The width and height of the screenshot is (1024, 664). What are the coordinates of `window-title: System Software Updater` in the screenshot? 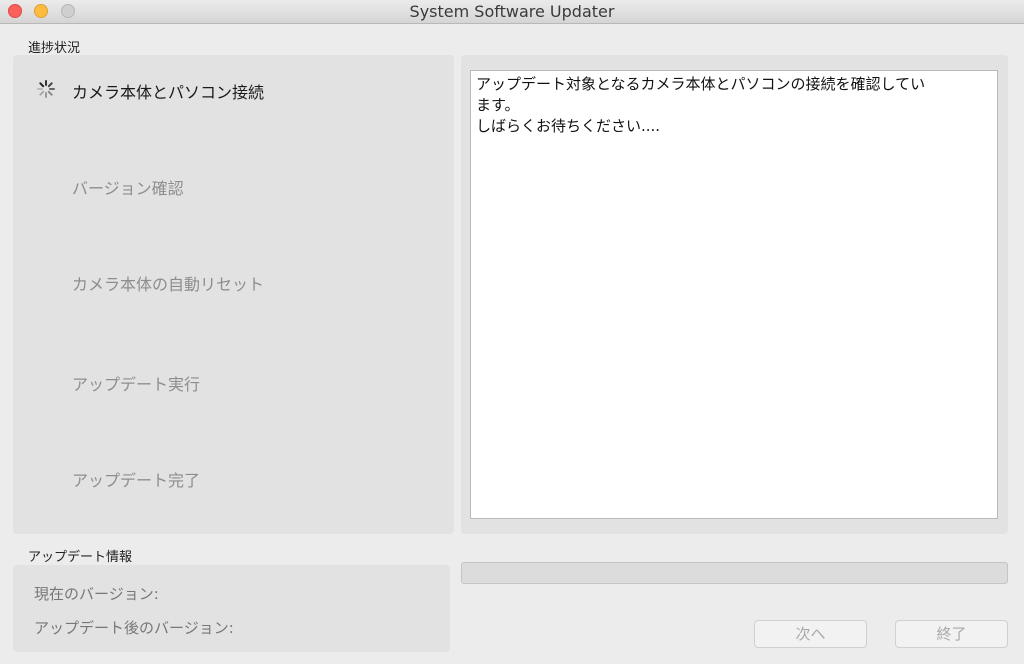 It's located at (512, 11).